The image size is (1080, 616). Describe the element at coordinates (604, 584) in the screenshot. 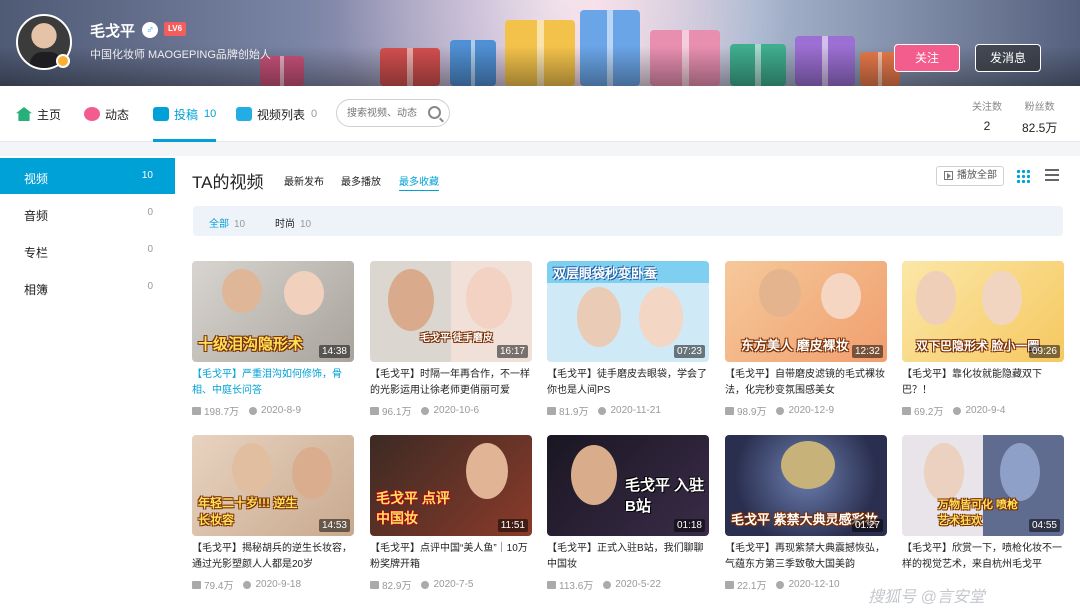

I see `video-meta: 113.6万 2020-5-22` at that location.